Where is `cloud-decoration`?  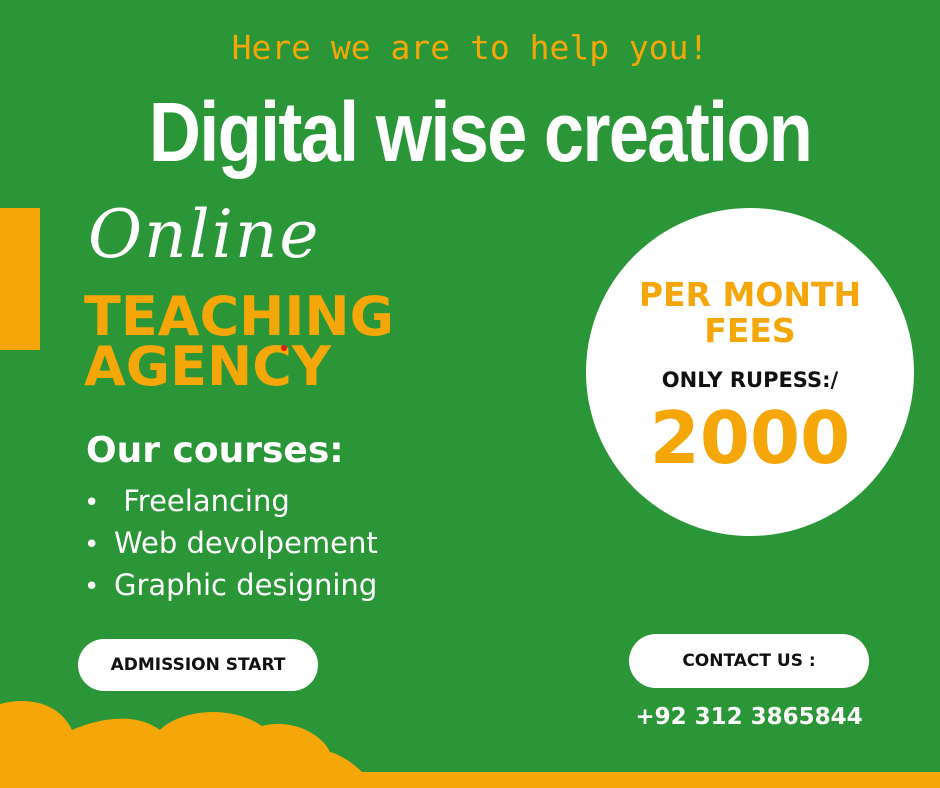
cloud-decoration is located at coordinates (470, 744).